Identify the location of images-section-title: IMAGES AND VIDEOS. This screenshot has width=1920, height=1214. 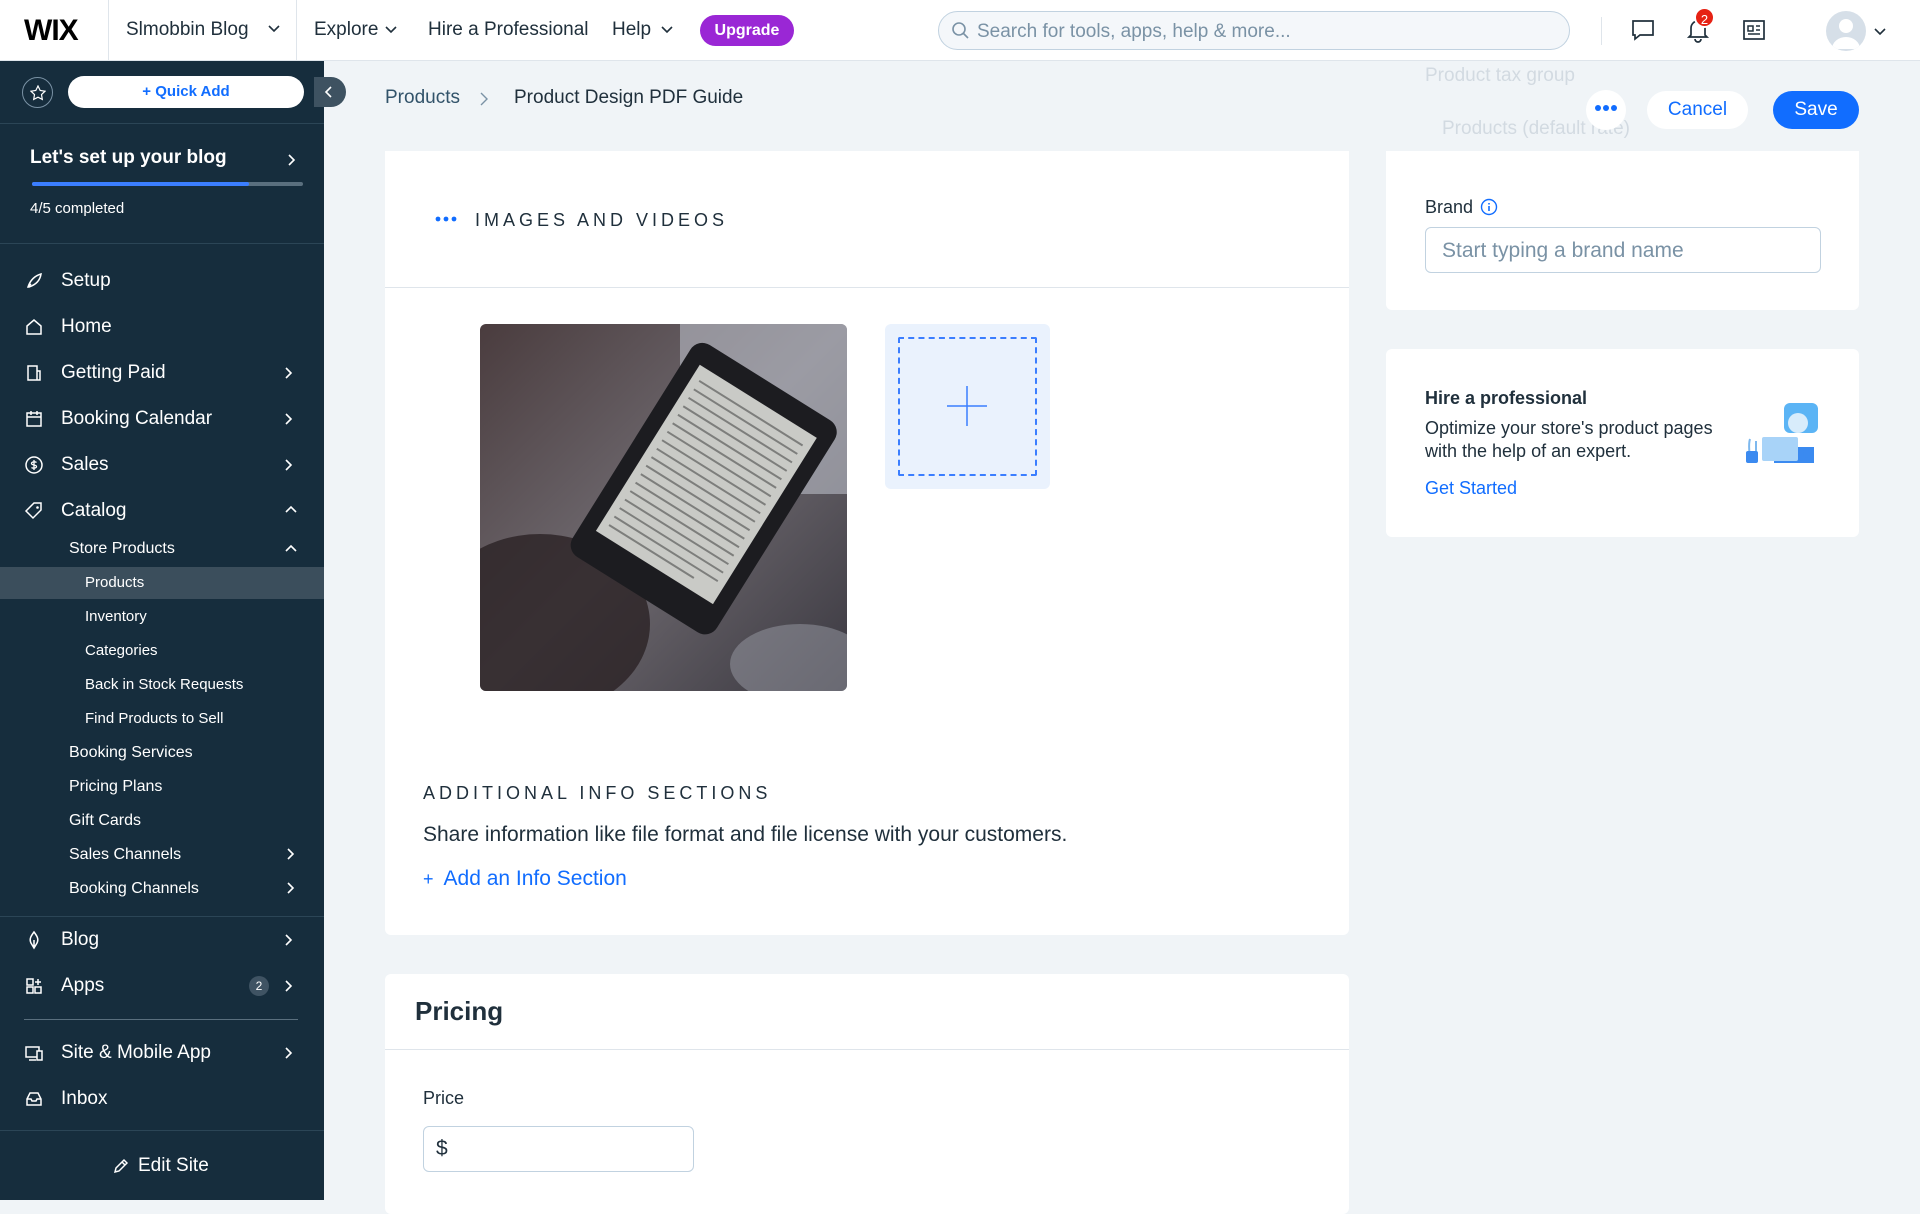
(602, 220).